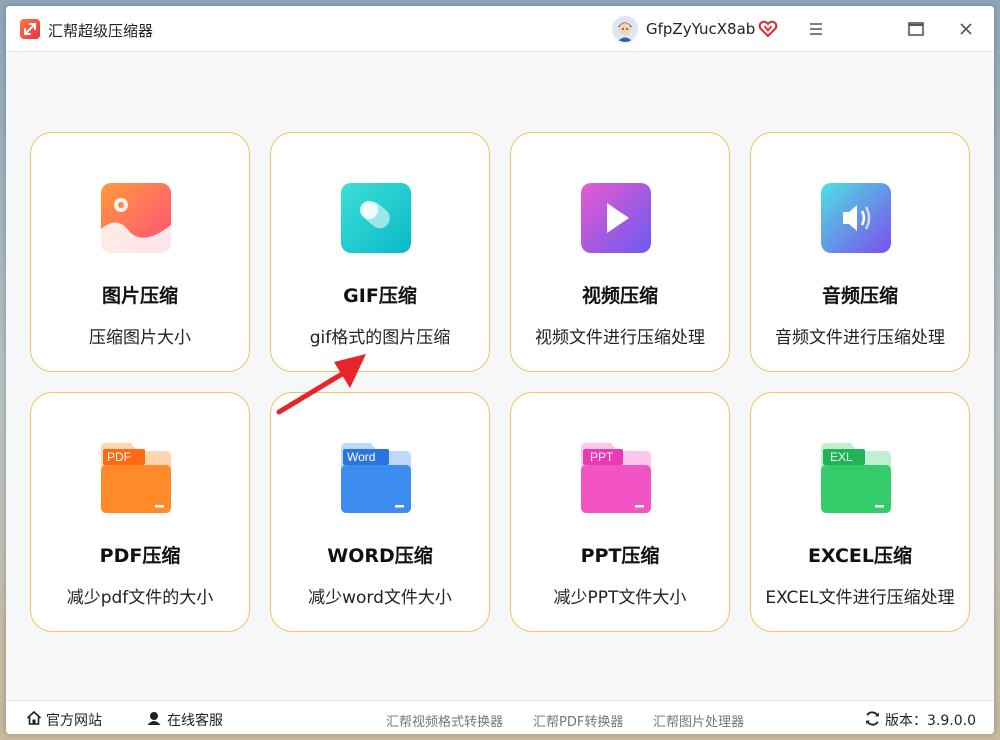  Describe the element at coordinates (380, 556) in the screenshot. I see `card-title: WORD压缩` at that location.